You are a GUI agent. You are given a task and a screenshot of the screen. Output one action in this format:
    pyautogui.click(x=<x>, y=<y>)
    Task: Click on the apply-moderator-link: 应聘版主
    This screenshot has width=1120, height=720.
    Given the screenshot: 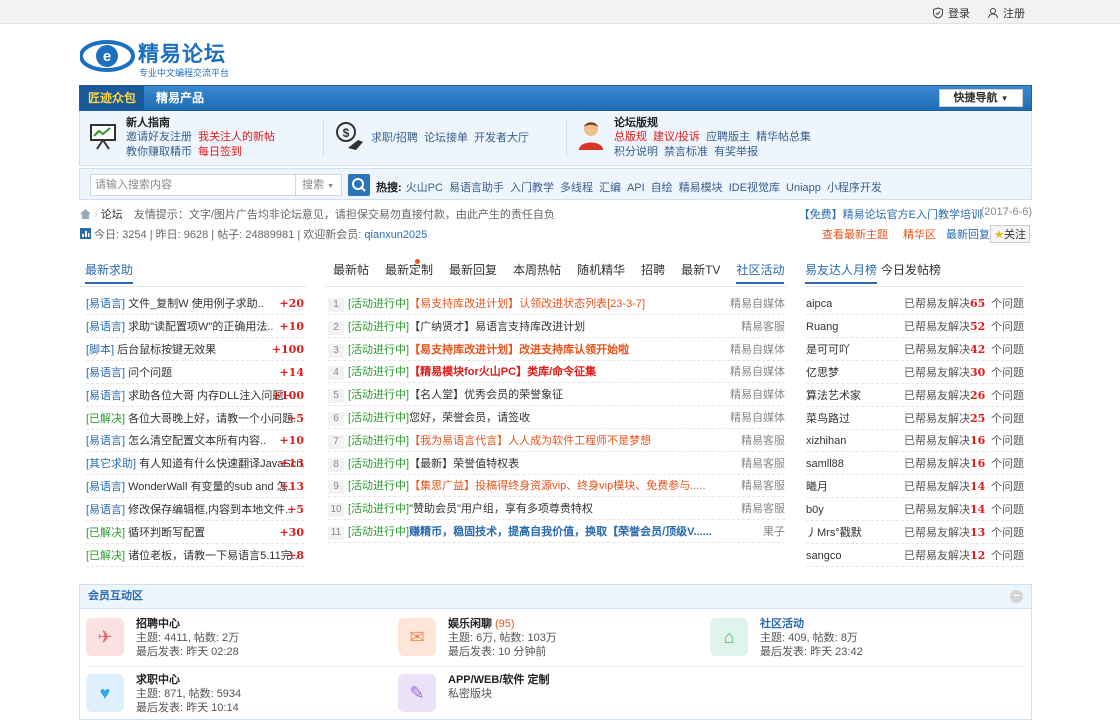 What is the action you would take?
    pyautogui.click(x=728, y=137)
    